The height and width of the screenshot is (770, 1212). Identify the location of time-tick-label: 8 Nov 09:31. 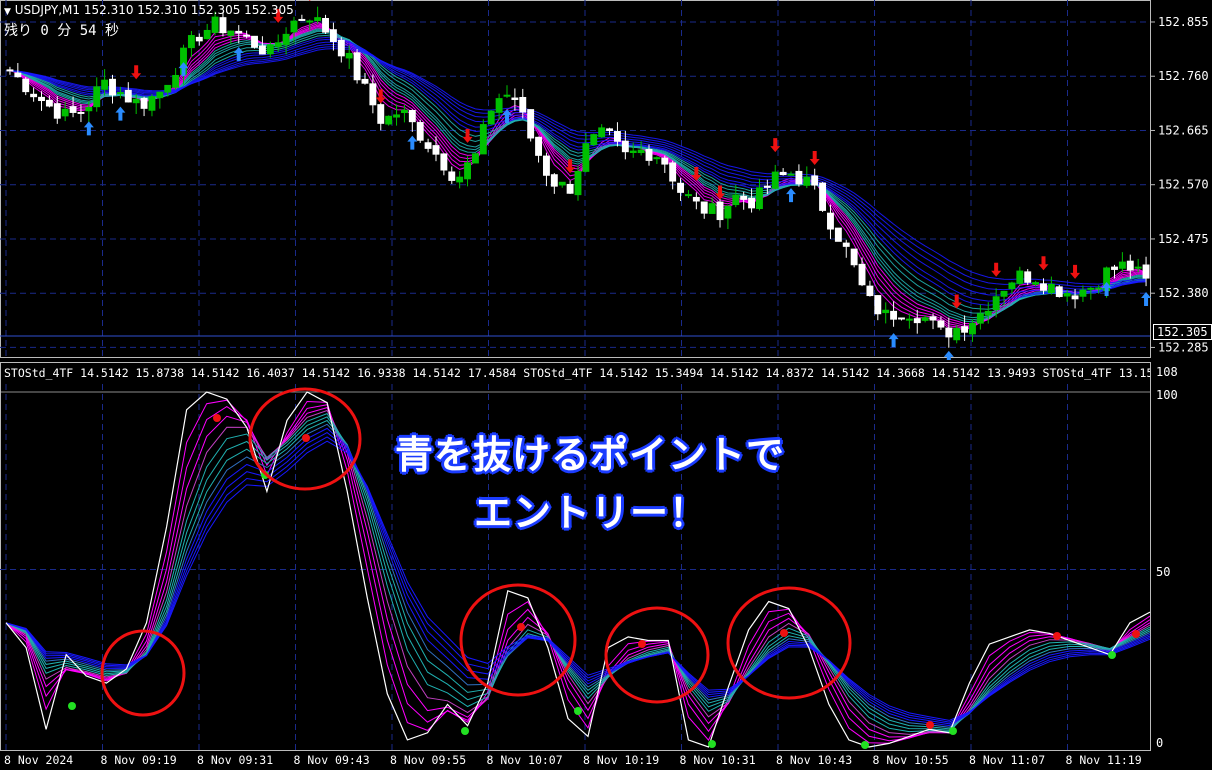
(235, 760).